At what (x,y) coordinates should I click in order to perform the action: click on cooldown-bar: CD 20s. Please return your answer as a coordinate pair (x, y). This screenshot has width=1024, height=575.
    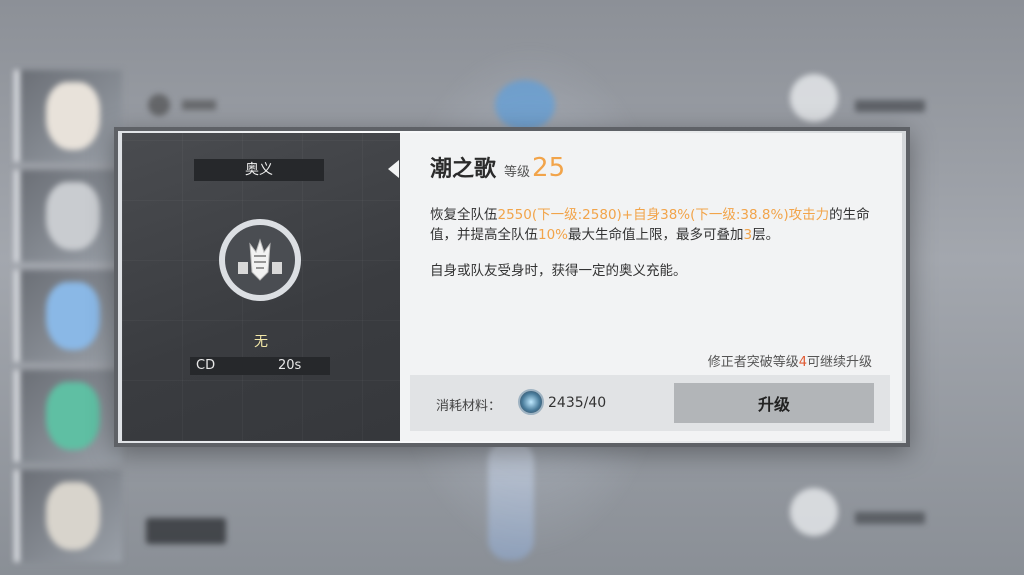
    Looking at the image, I should click on (260, 366).